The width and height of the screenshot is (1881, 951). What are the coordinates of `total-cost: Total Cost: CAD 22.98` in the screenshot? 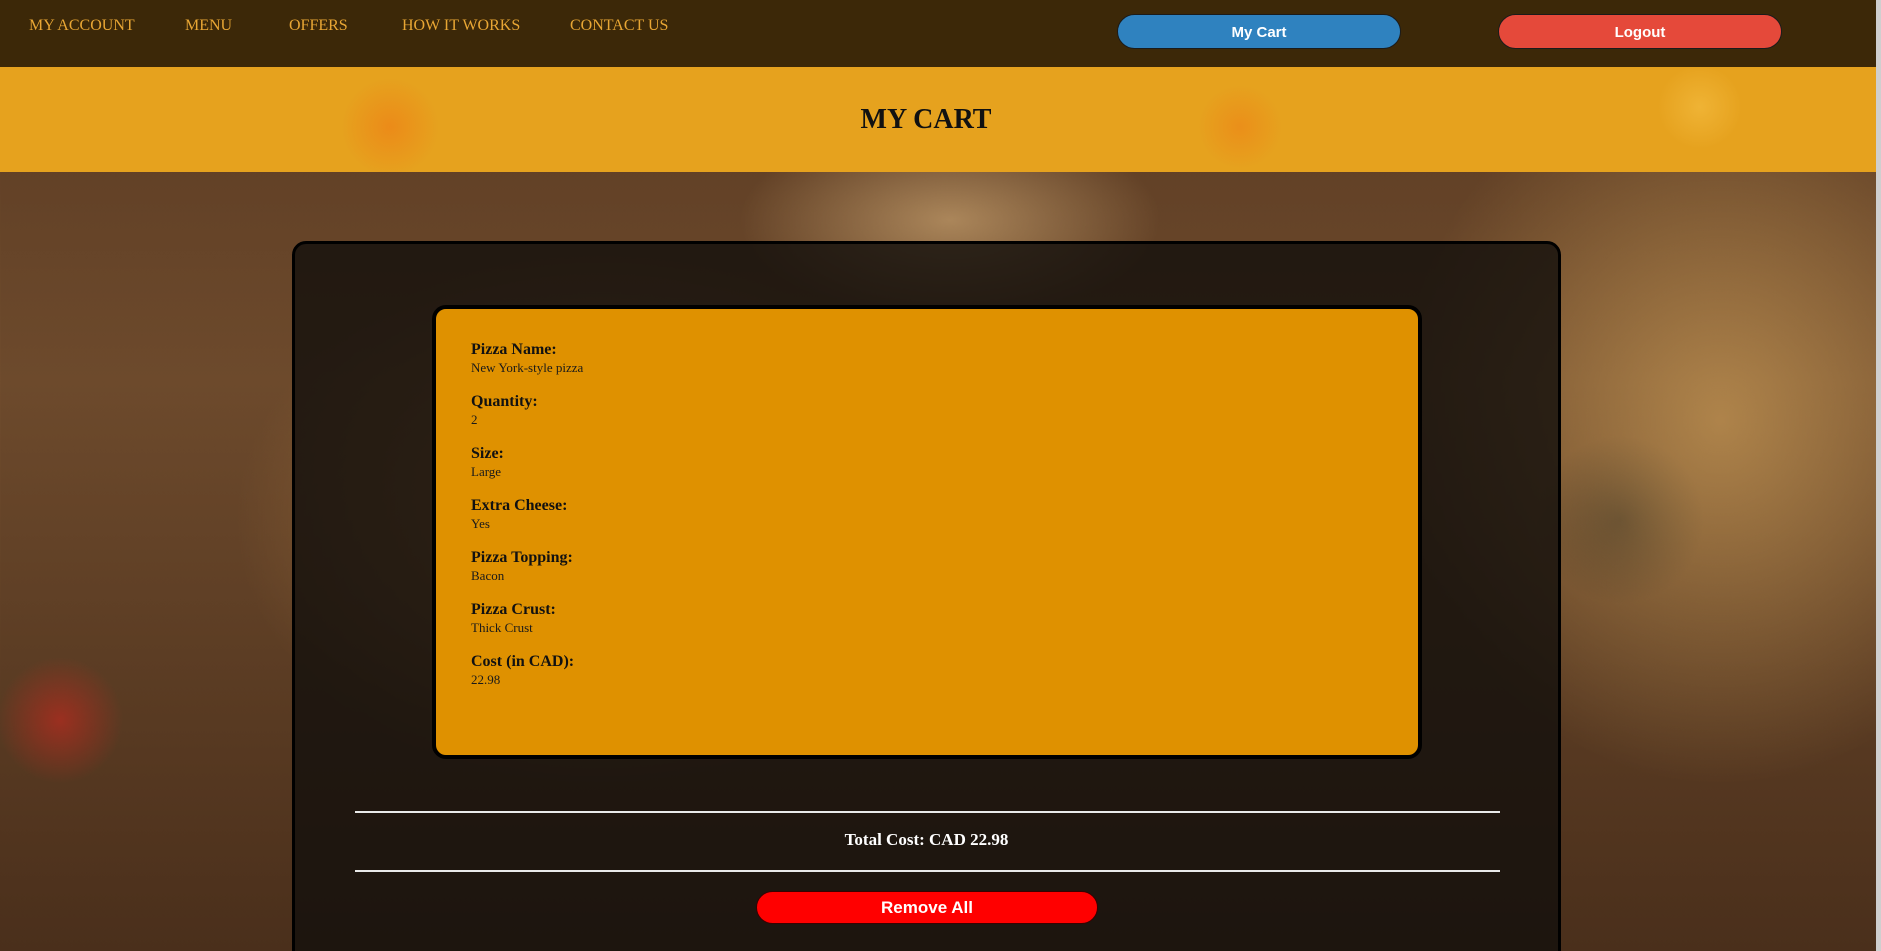 It's located at (926, 839).